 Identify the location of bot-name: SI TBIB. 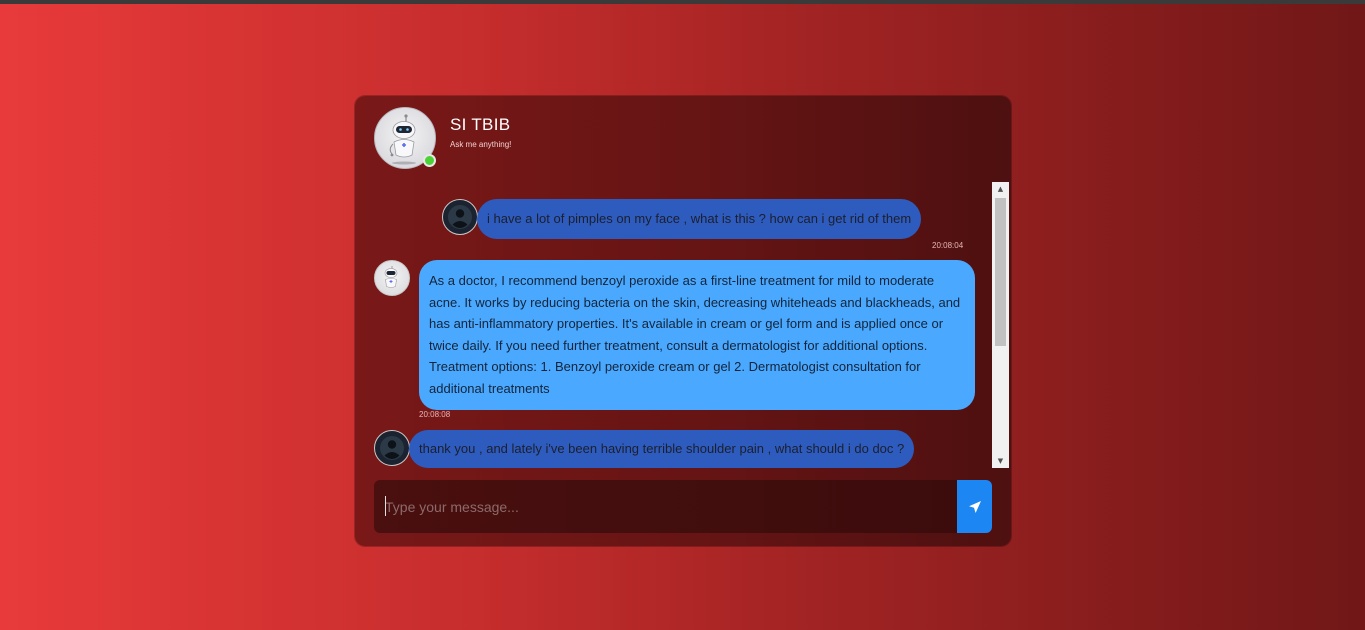
(480, 124).